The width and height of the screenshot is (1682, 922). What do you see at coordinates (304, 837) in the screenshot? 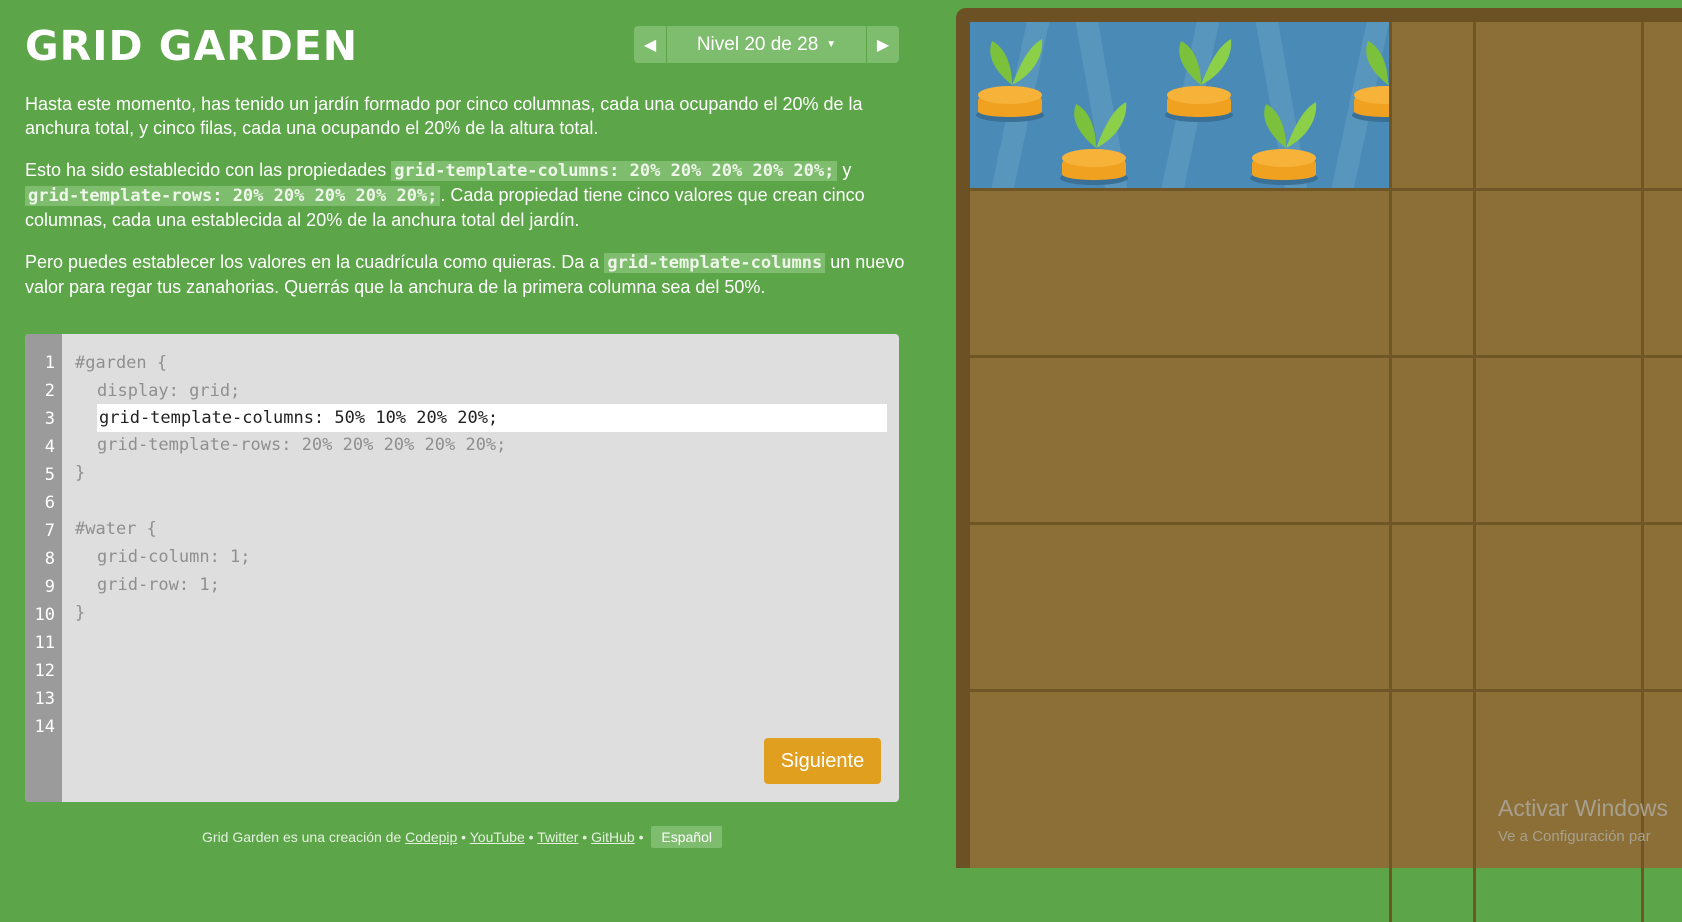
I see `footer-text: Grid Garden es una creación de` at bounding box center [304, 837].